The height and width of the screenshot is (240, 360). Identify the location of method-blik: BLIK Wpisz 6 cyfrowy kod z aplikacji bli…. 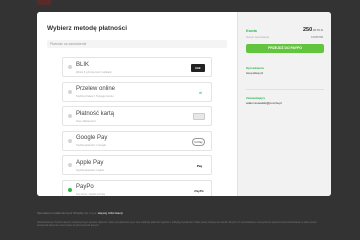
(137, 67).